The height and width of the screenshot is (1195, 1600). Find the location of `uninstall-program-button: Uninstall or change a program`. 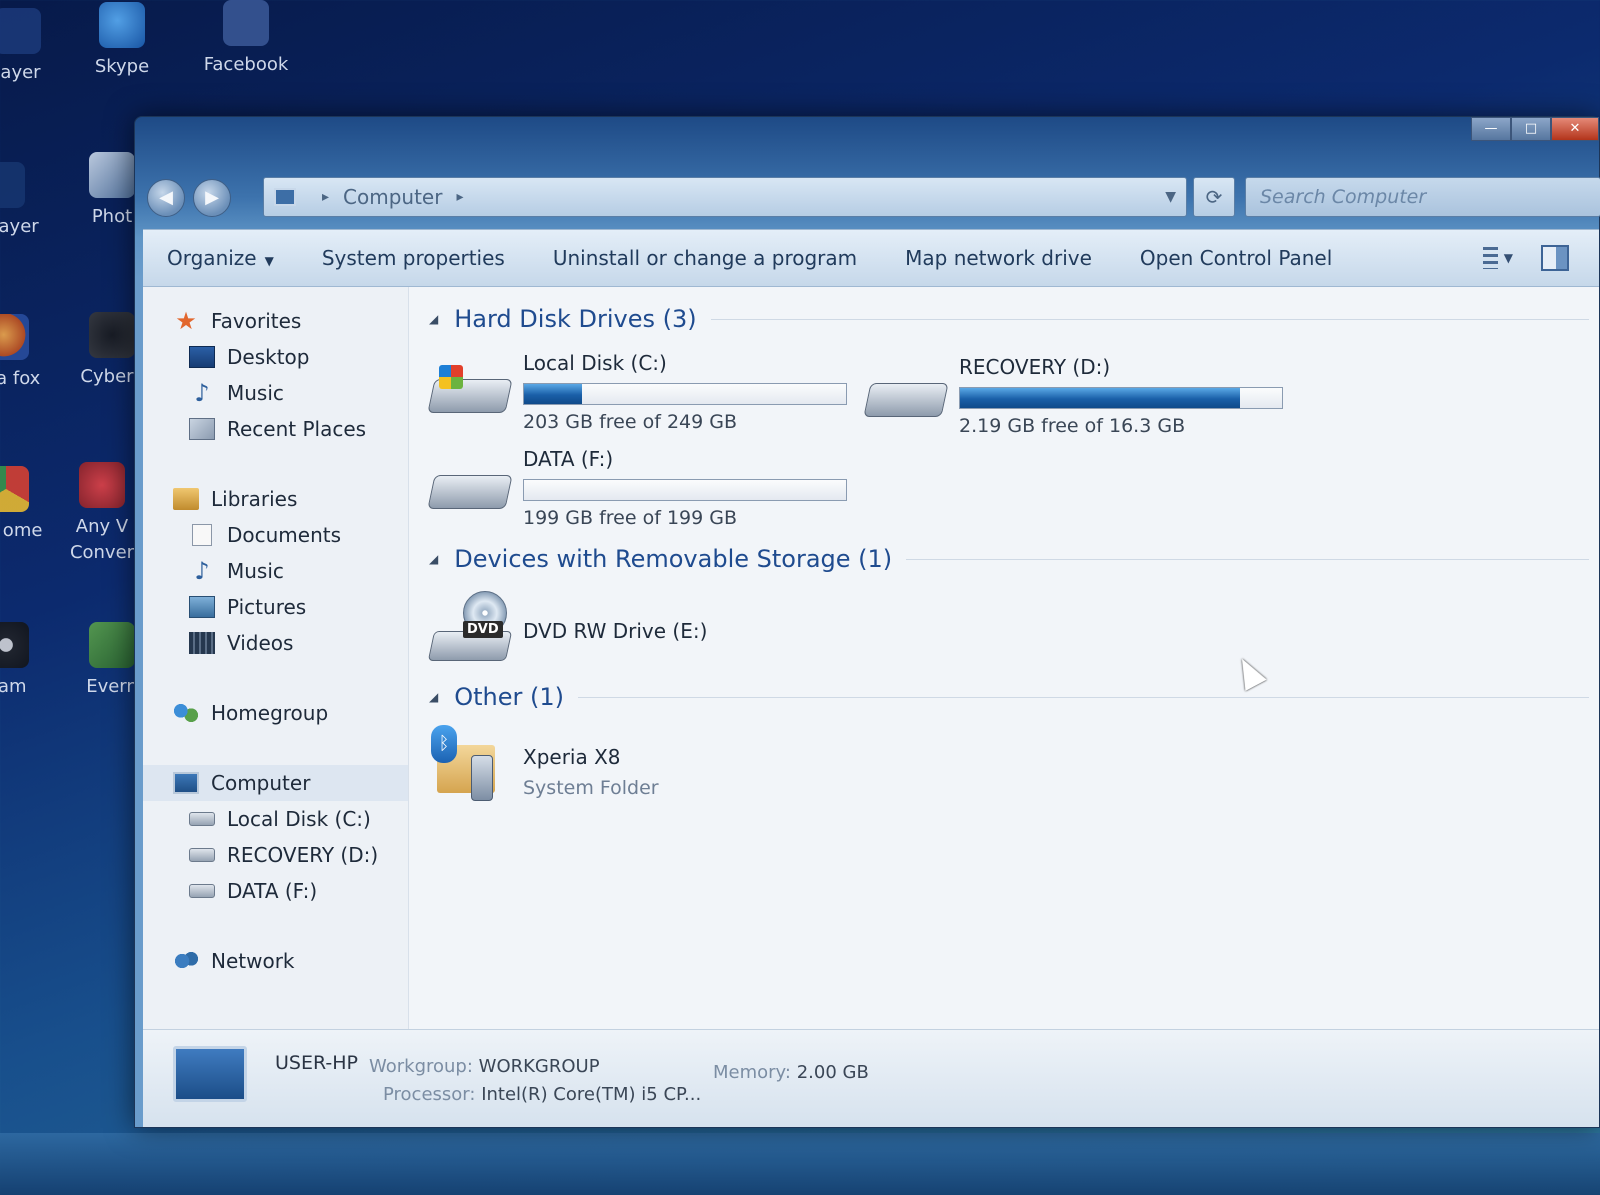

uninstall-program-button: Uninstall or change a program is located at coordinates (705, 258).